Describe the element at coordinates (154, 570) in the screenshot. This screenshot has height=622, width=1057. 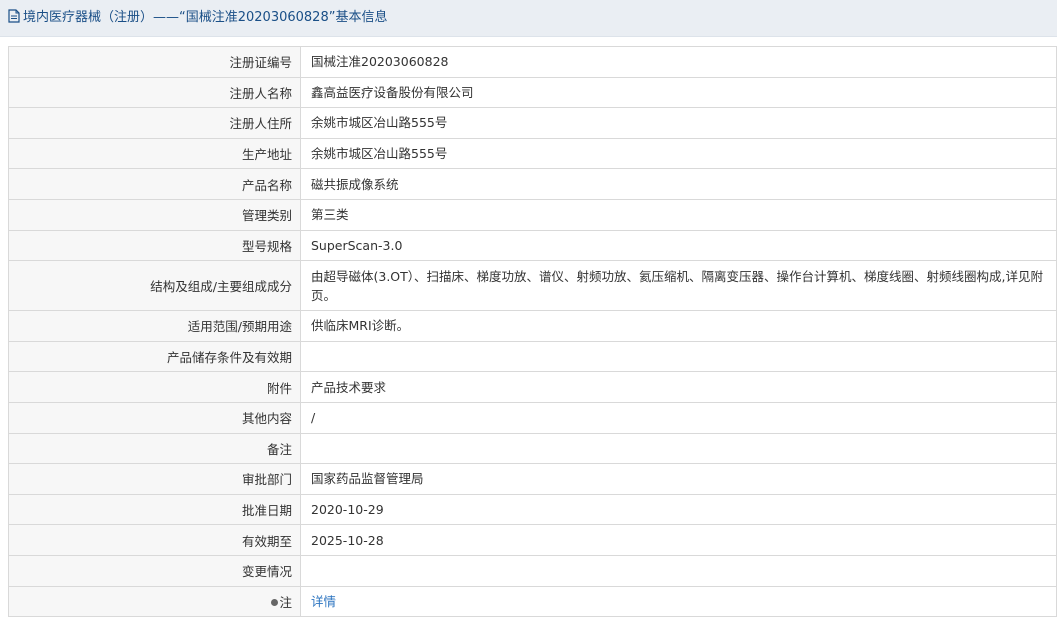
I see `row-label: 变更情况` at that location.